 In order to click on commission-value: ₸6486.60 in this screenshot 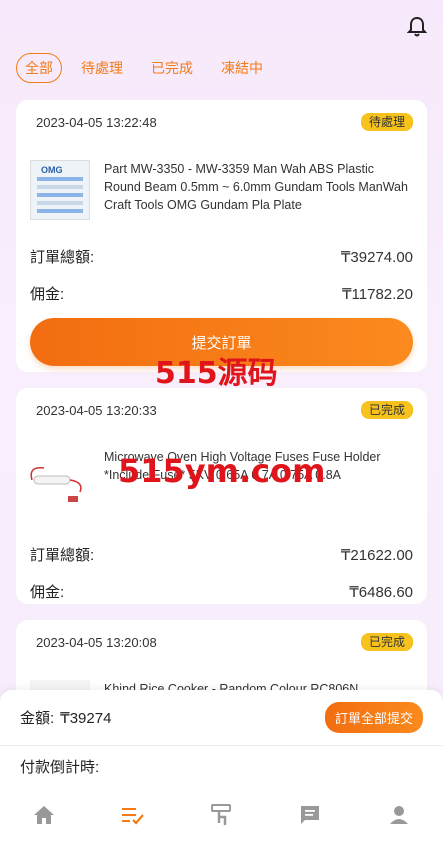, I will do `click(381, 592)`.